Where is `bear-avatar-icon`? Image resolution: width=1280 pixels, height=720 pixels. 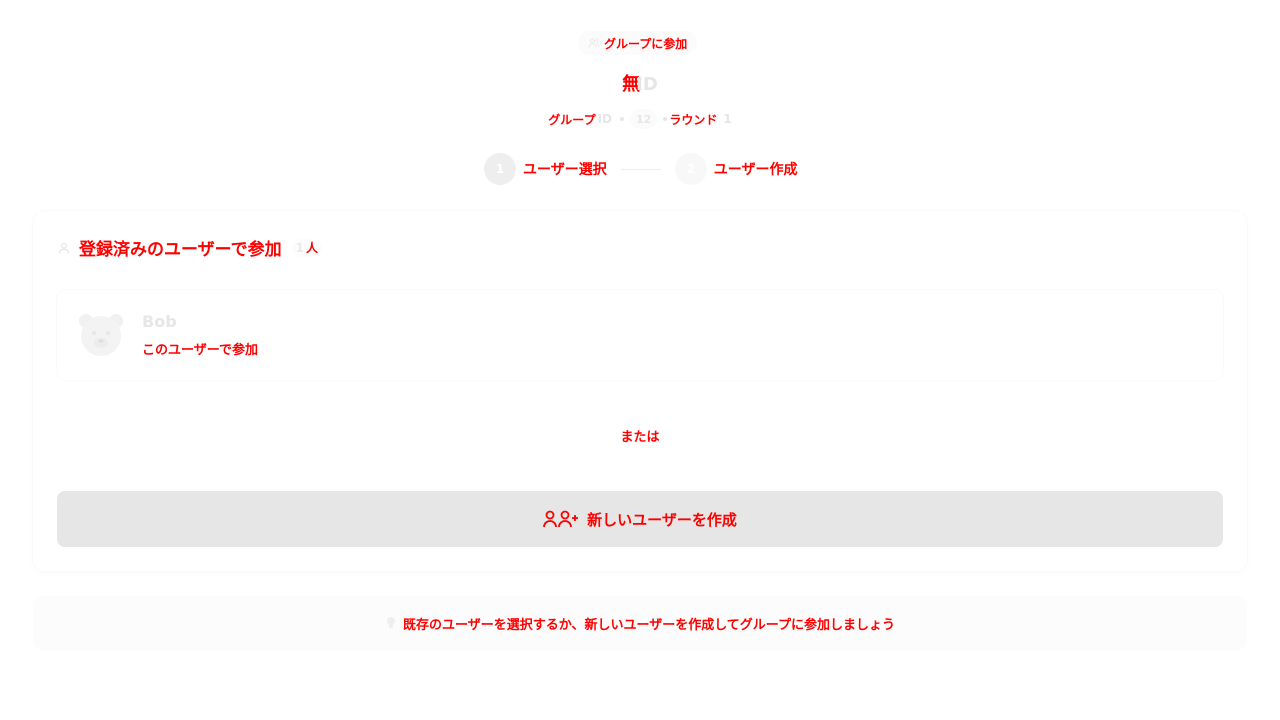 bear-avatar-icon is located at coordinates (101, 335).